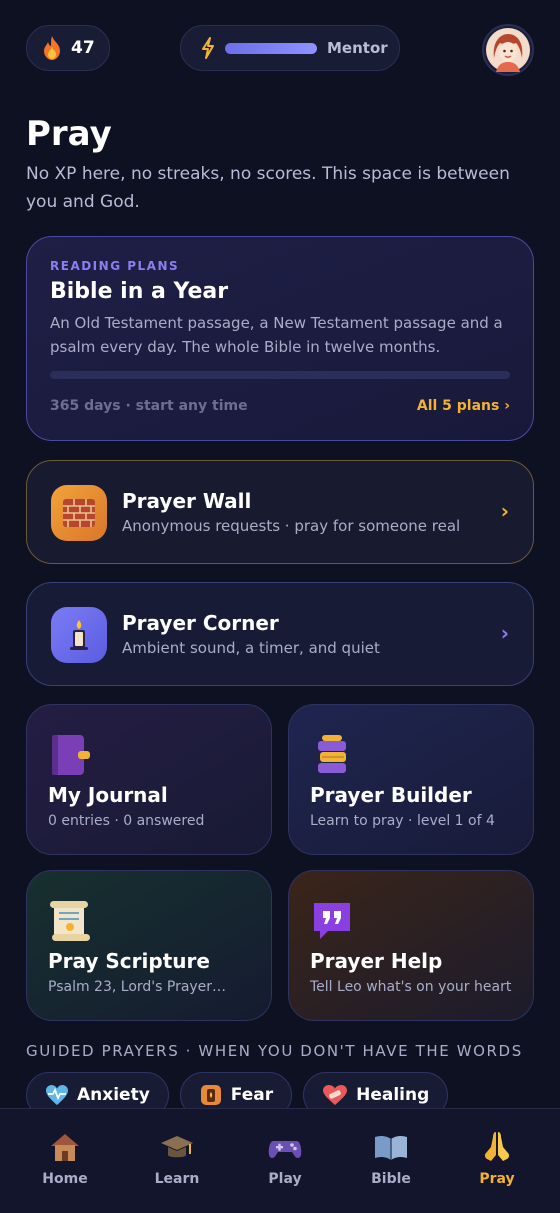  Describe the element at coordinates (335, 1095) in the screenshot. I see `bandaged-heart-icon` at that location.